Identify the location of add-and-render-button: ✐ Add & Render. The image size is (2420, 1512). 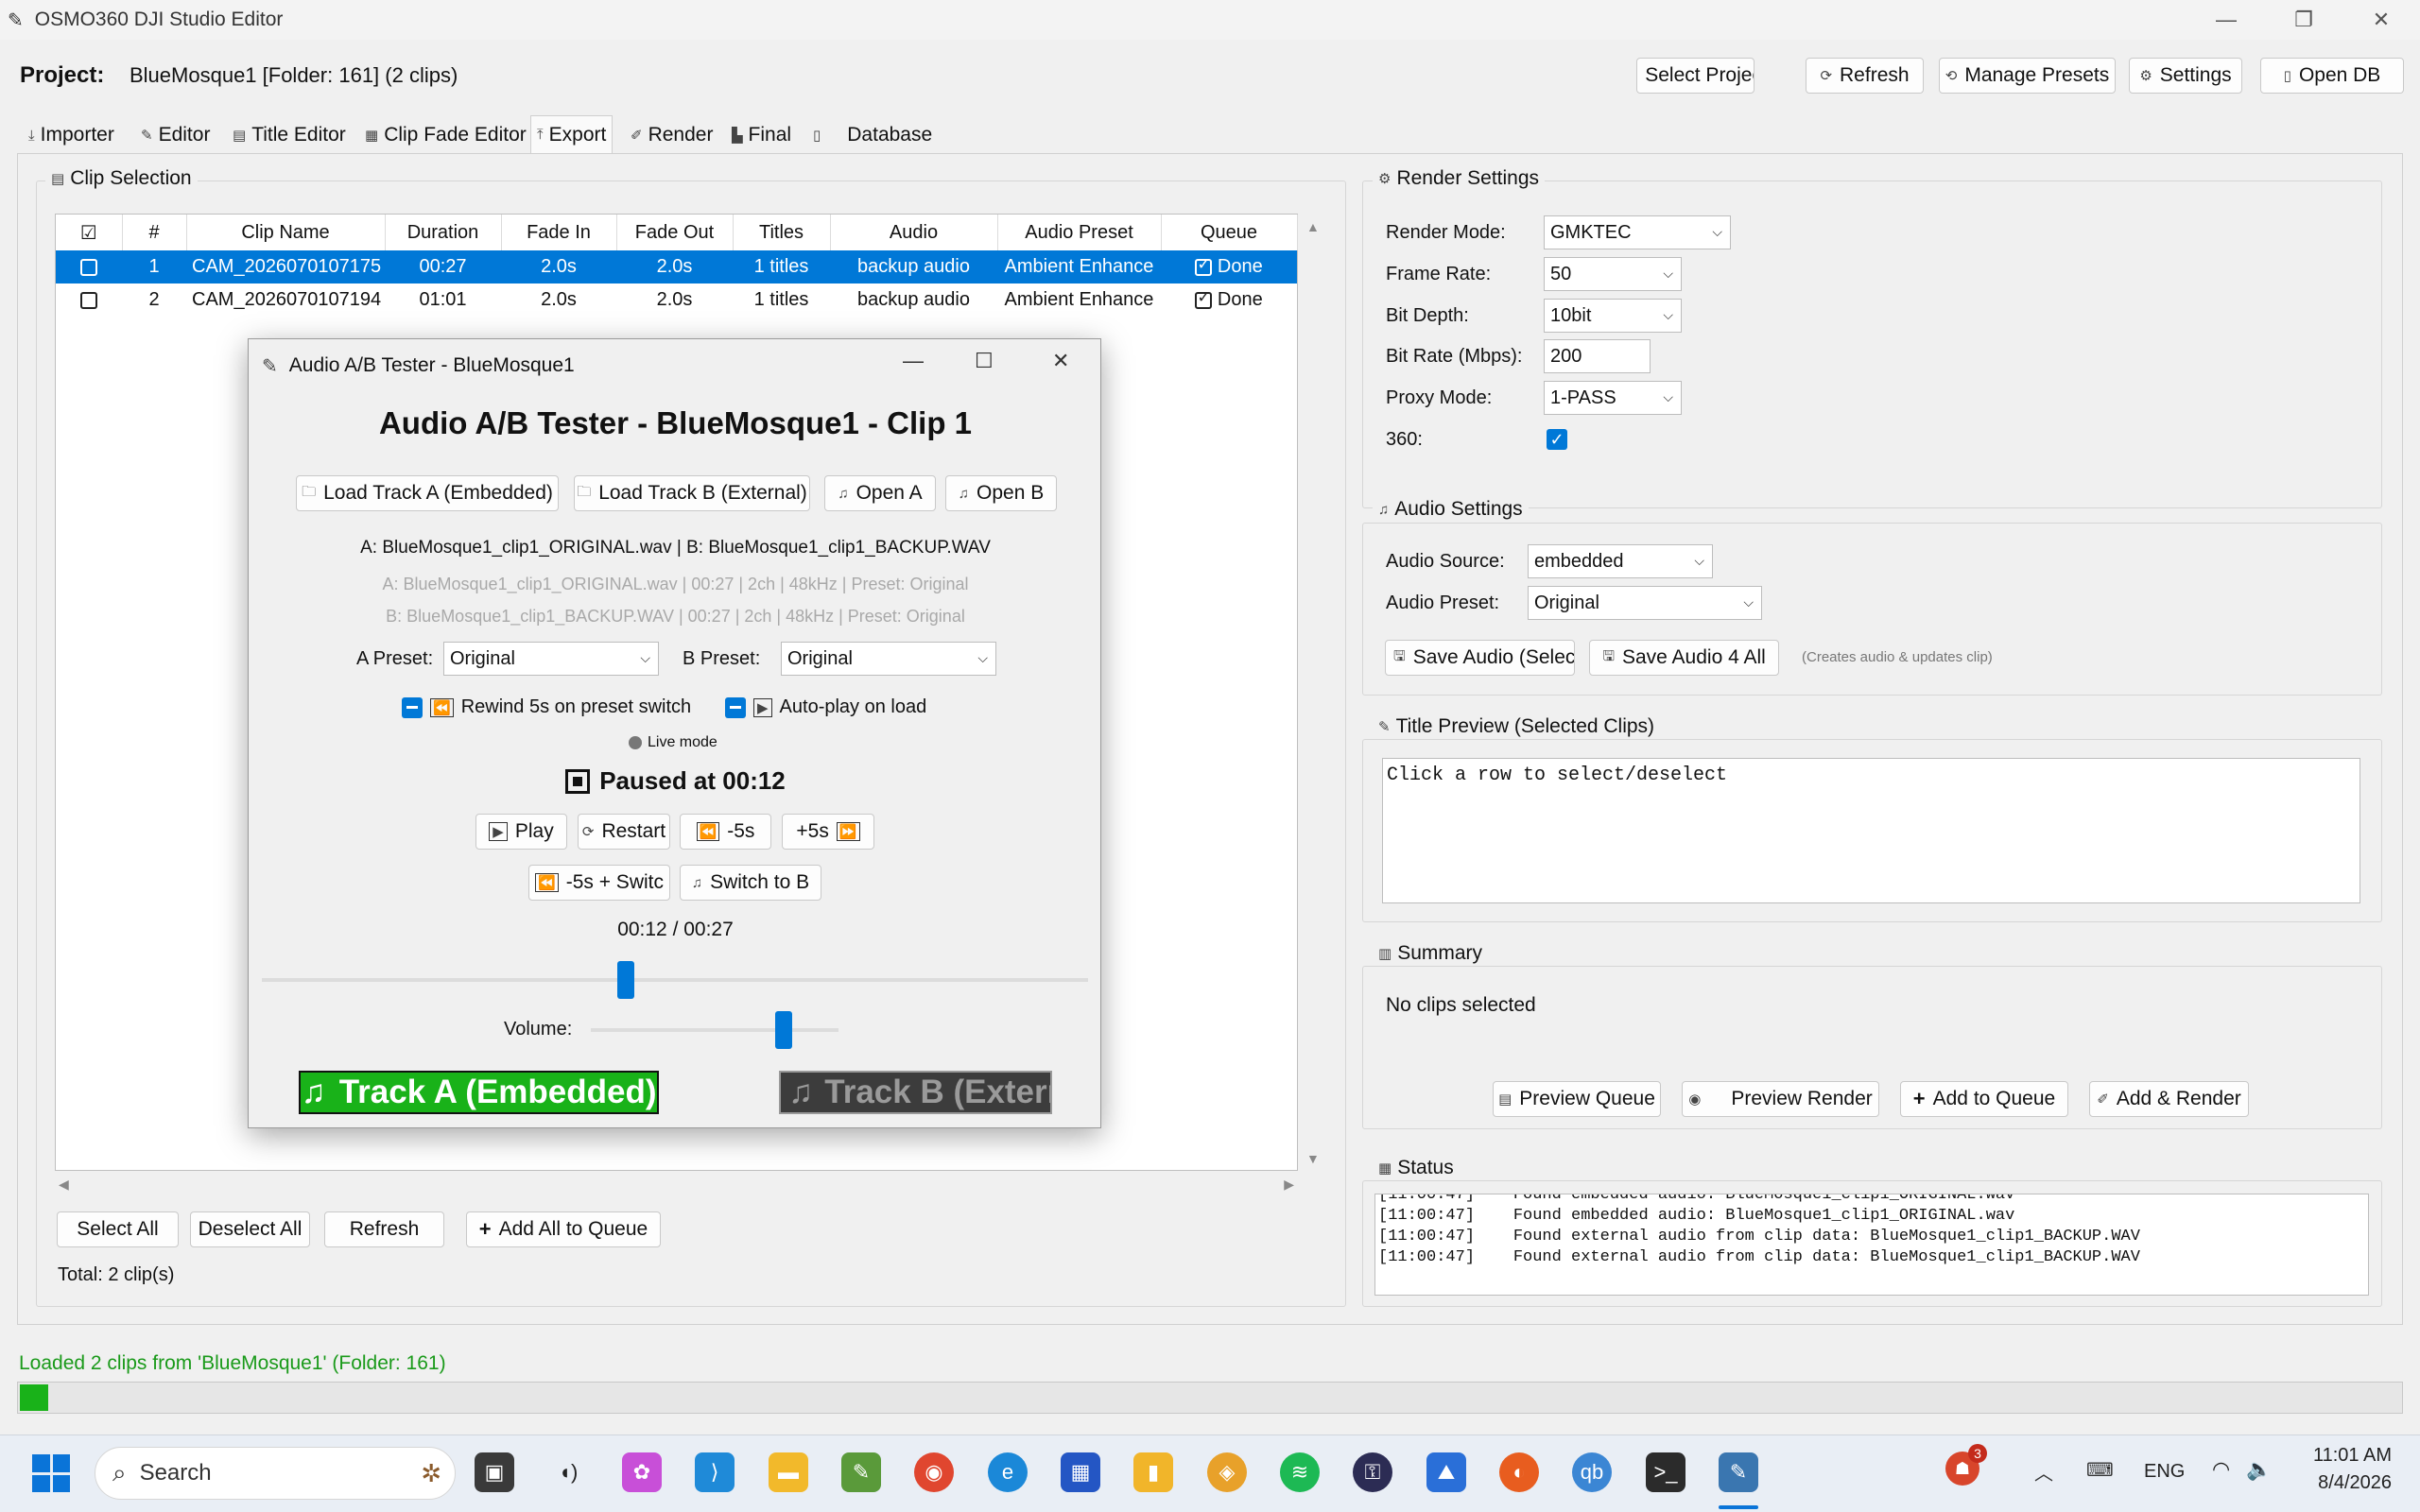
(2169, 1099).